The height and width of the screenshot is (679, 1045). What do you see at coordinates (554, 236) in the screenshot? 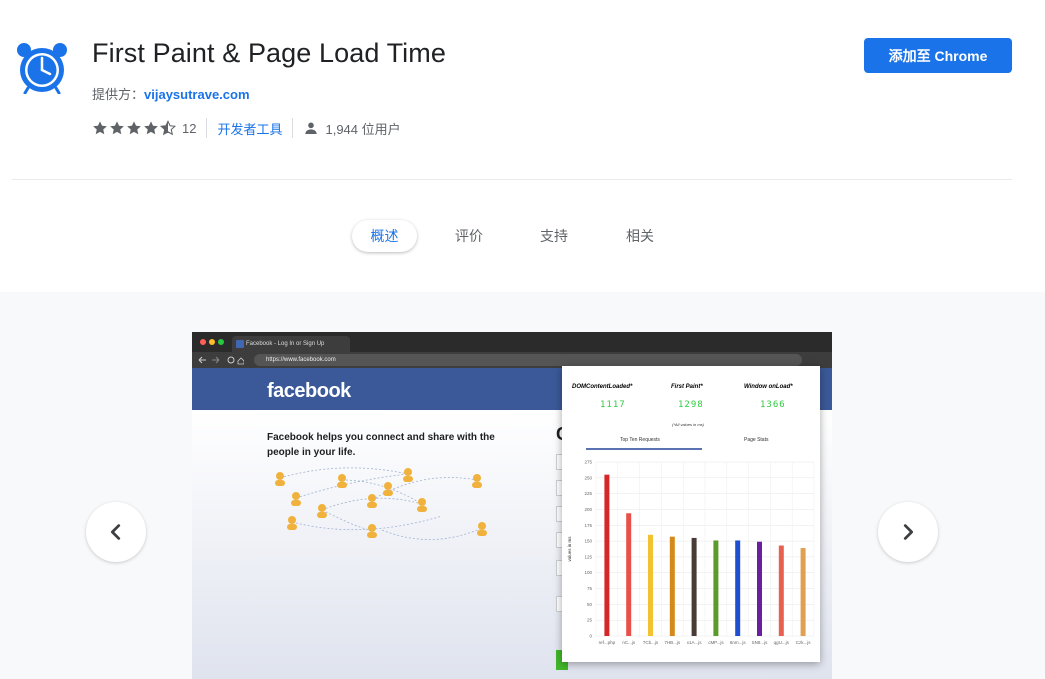
I see `tab-support: 支持` at bounding box center [554, 236].